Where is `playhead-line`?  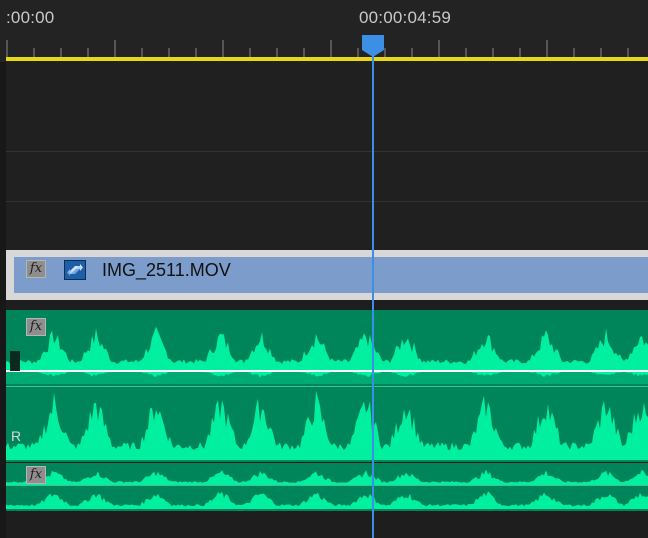
playhead-line is located at coordinates (373, 294).